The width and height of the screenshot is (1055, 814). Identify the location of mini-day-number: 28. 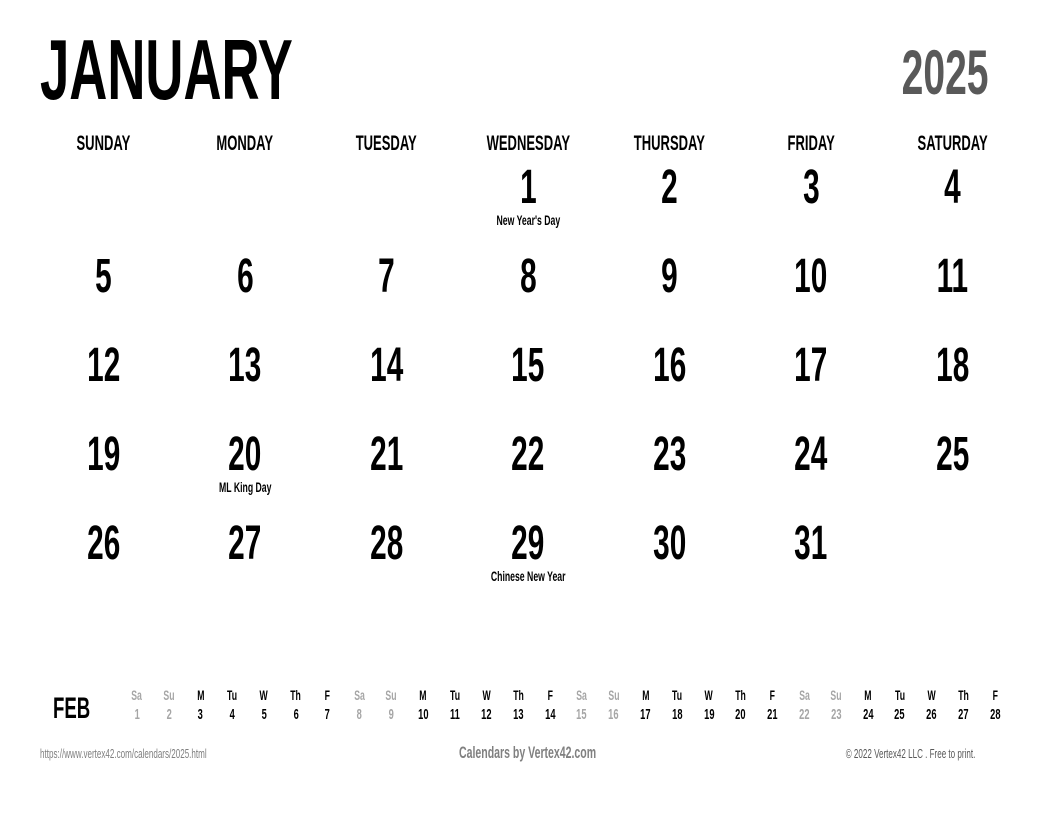
(995, 714).